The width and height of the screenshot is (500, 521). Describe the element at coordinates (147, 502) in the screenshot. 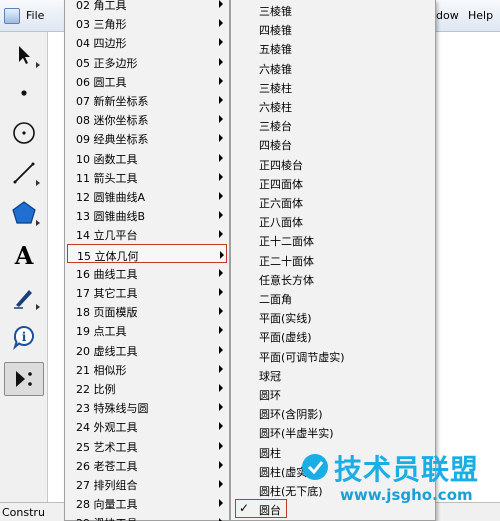

I see `menu-item: 28 向量工具` at that location.